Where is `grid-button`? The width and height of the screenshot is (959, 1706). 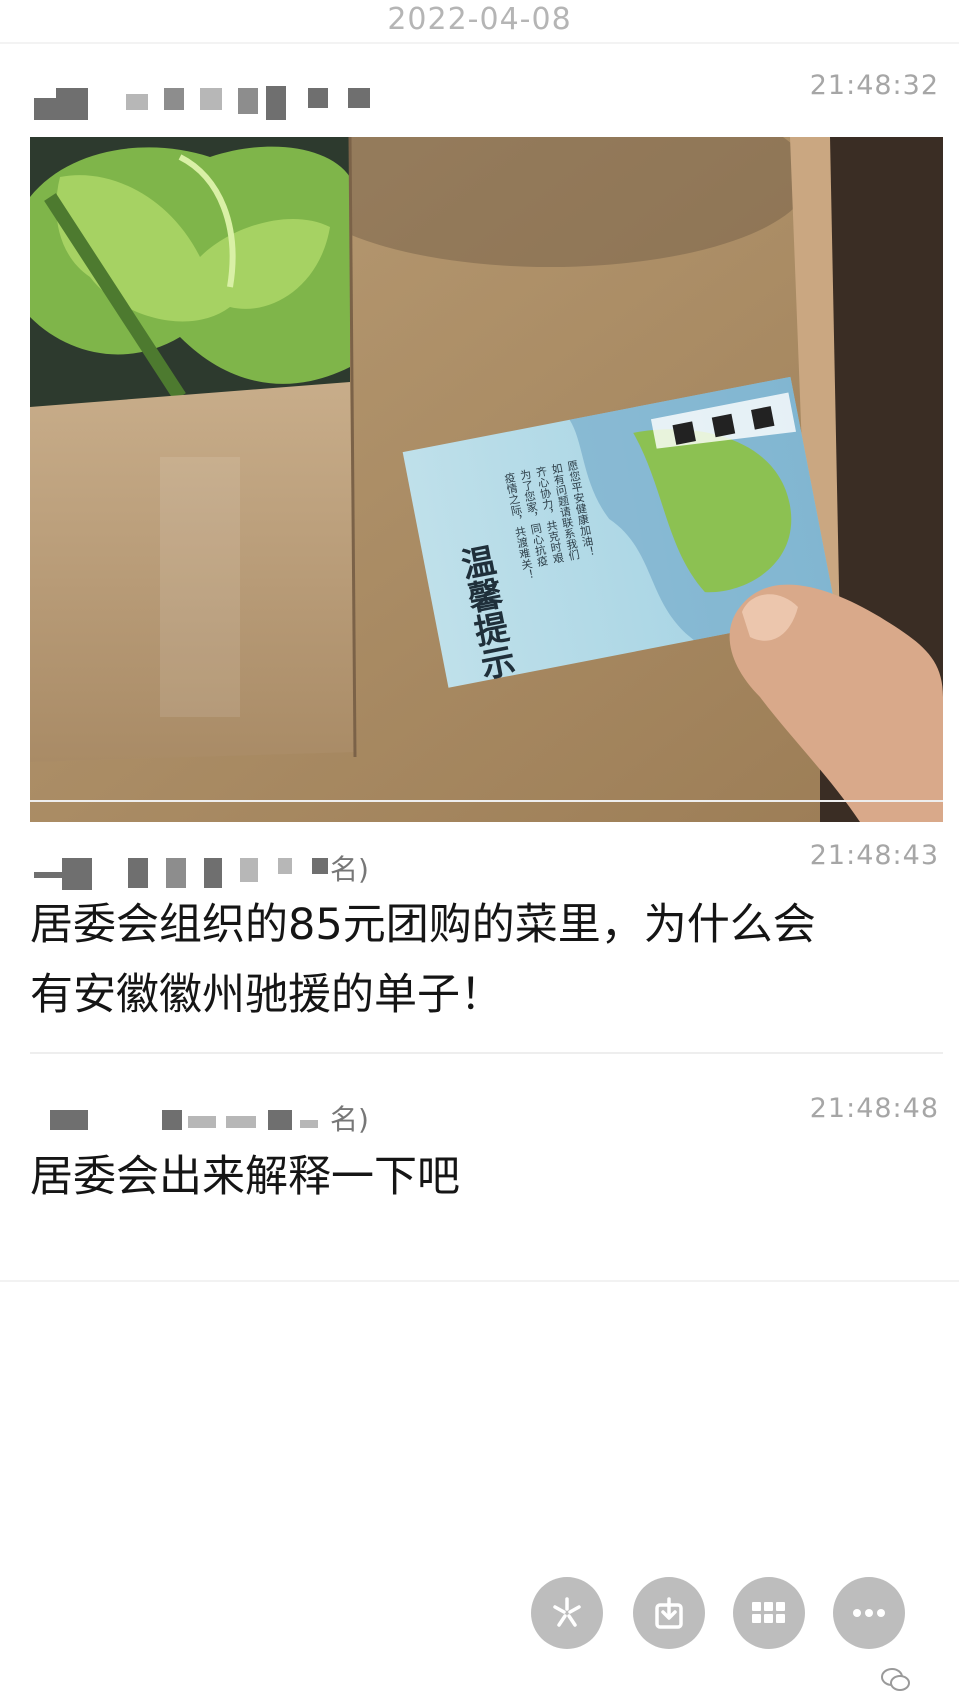 grid-button is located at coordinates (769, 1613).